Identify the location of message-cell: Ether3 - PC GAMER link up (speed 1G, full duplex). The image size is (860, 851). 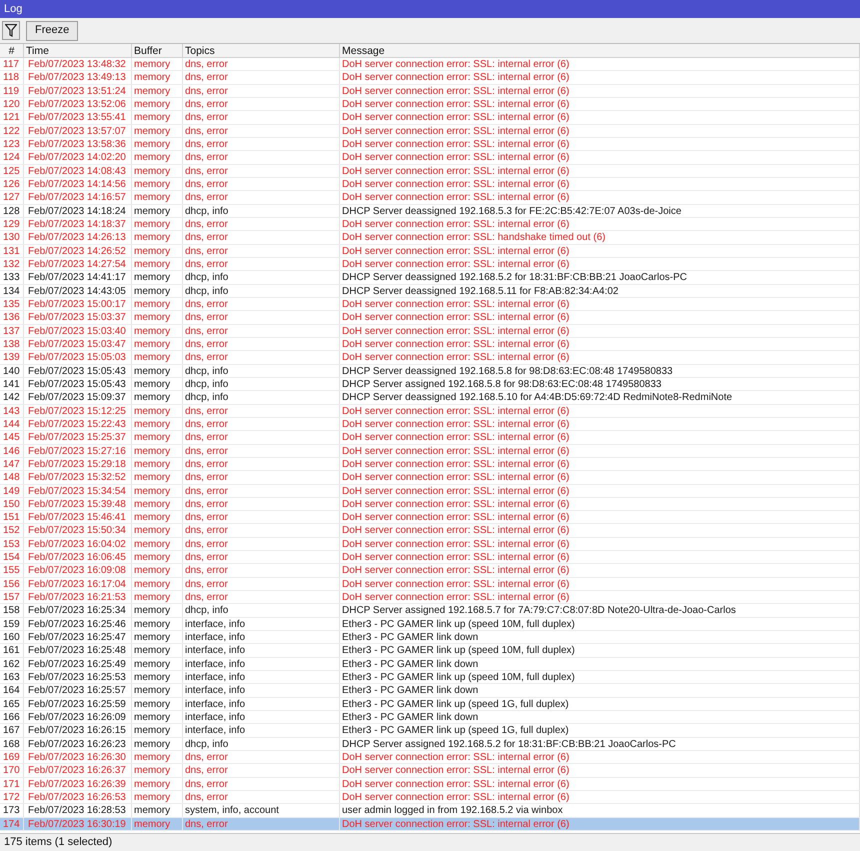
(600, 730).